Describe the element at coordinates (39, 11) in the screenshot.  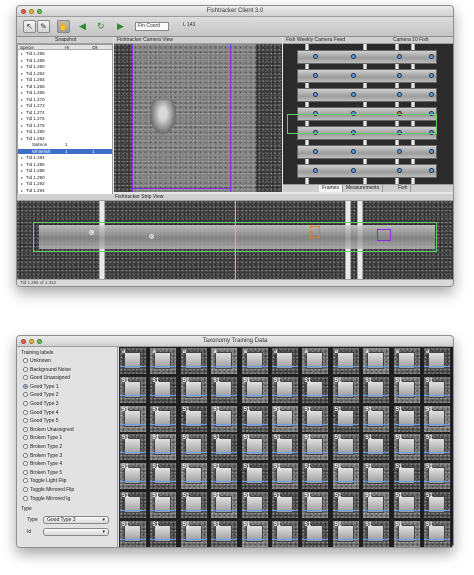
I see `zoom-button` at that location.